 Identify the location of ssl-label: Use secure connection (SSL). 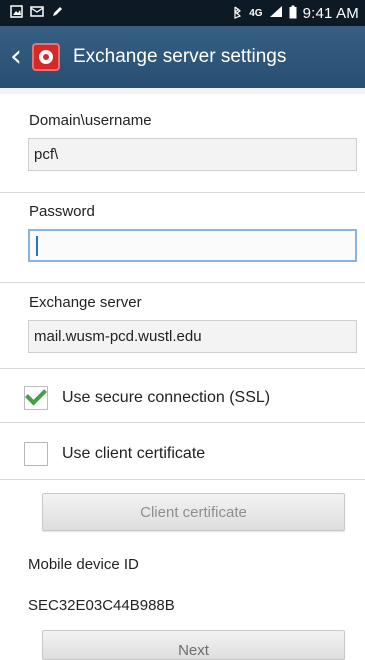
(166, 397).